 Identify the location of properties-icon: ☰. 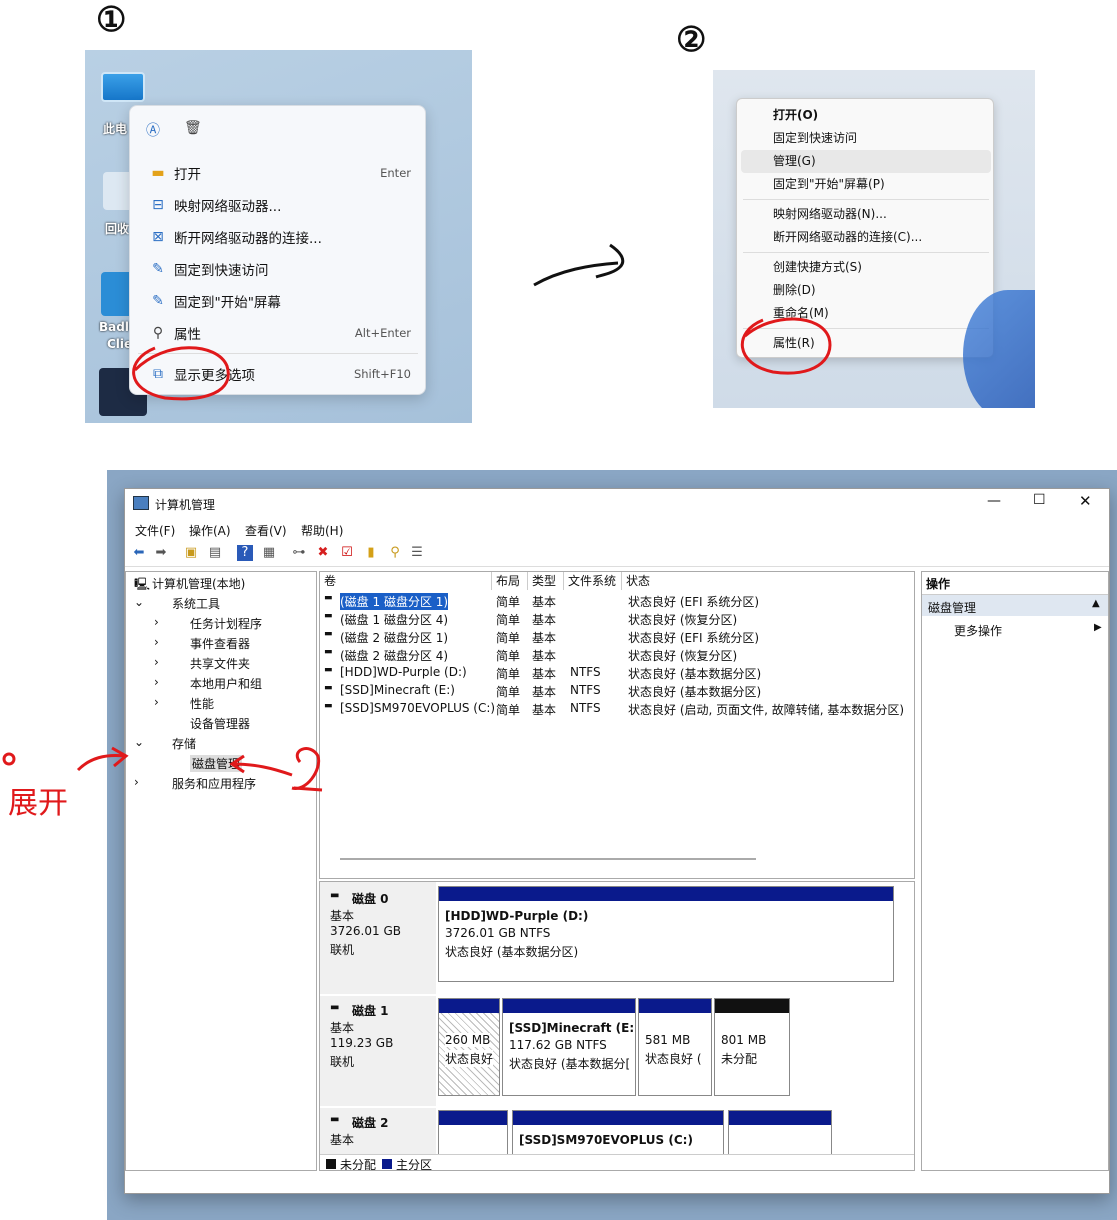
(417, 553).